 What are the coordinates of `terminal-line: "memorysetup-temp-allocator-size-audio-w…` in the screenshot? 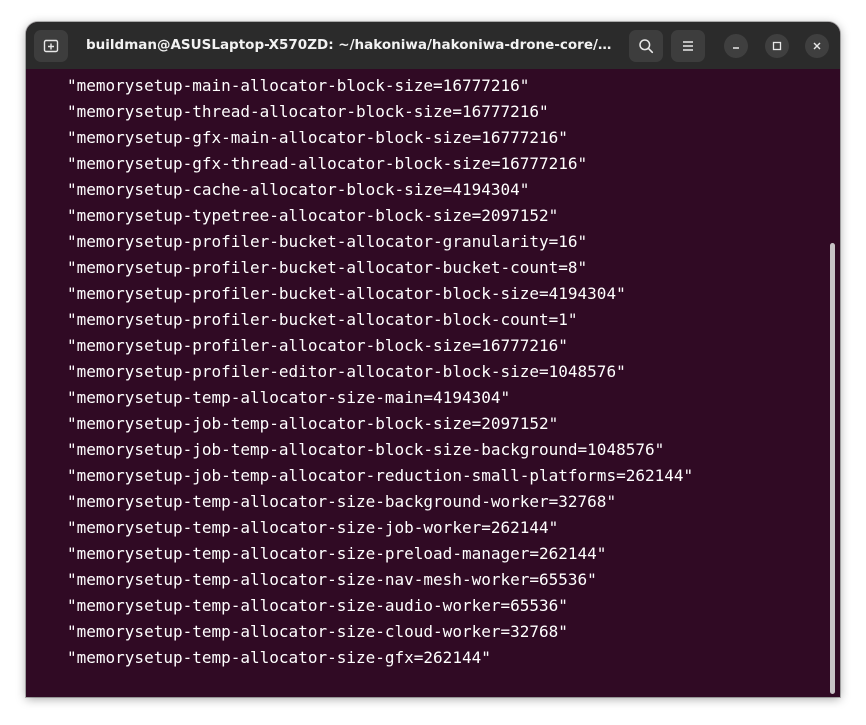 It's located at (317, 605).